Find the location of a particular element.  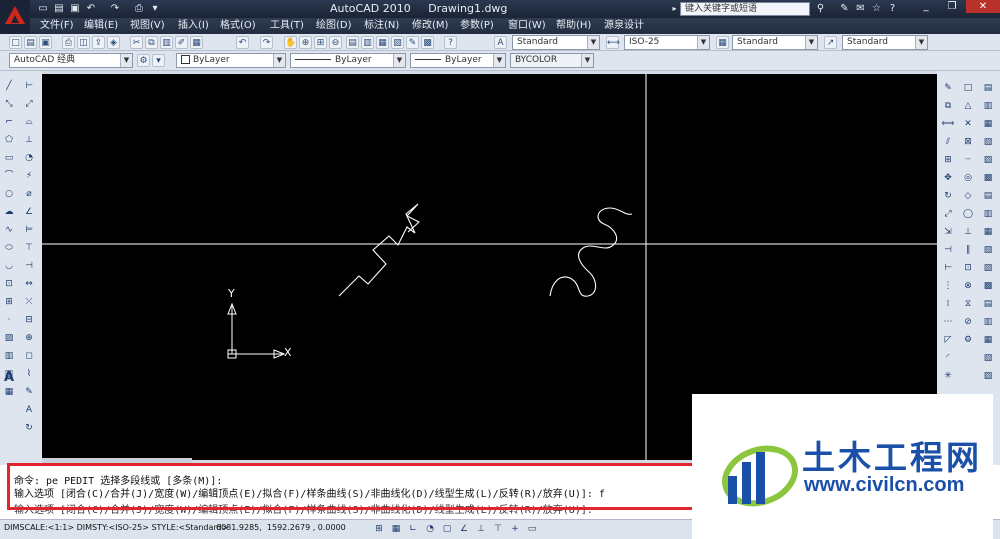

dim-linear-icon: ⊢ is located at coordinates (29, 86).